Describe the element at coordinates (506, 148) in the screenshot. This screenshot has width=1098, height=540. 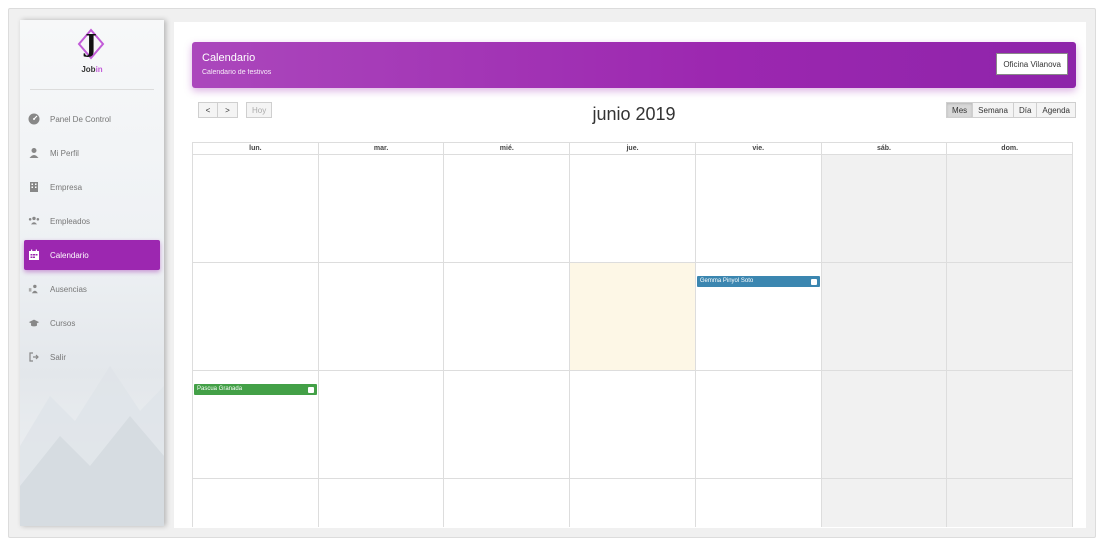
I see `weekday-header: mié.` at that location.